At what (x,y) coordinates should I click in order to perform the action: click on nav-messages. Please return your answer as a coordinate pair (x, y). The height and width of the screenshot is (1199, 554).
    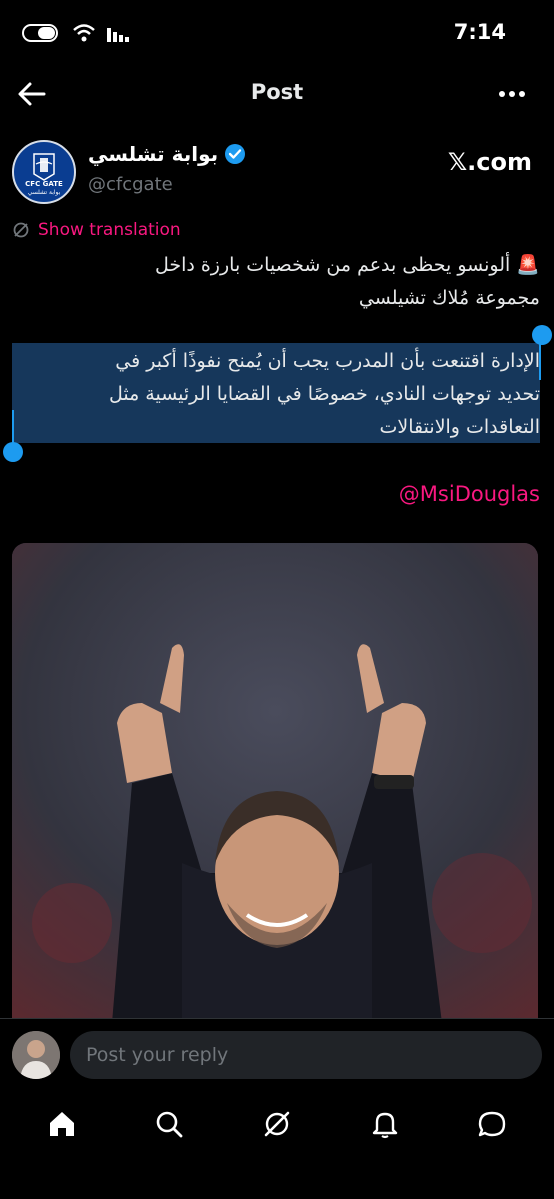
    Looking at the image, I should click on (492, 1124).